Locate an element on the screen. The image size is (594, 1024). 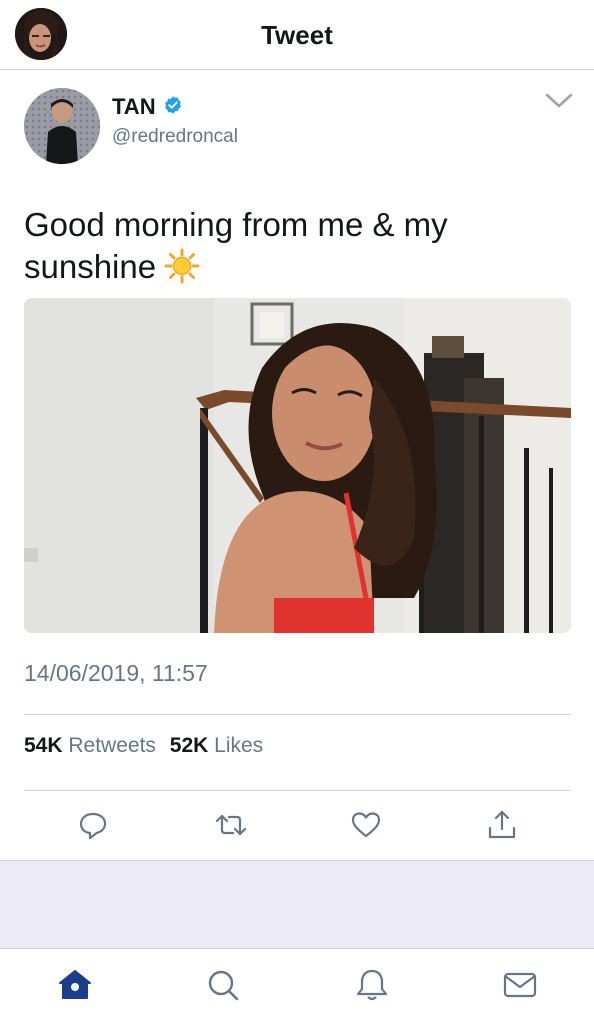
tweet-actions is located at coordinates (297, 828).